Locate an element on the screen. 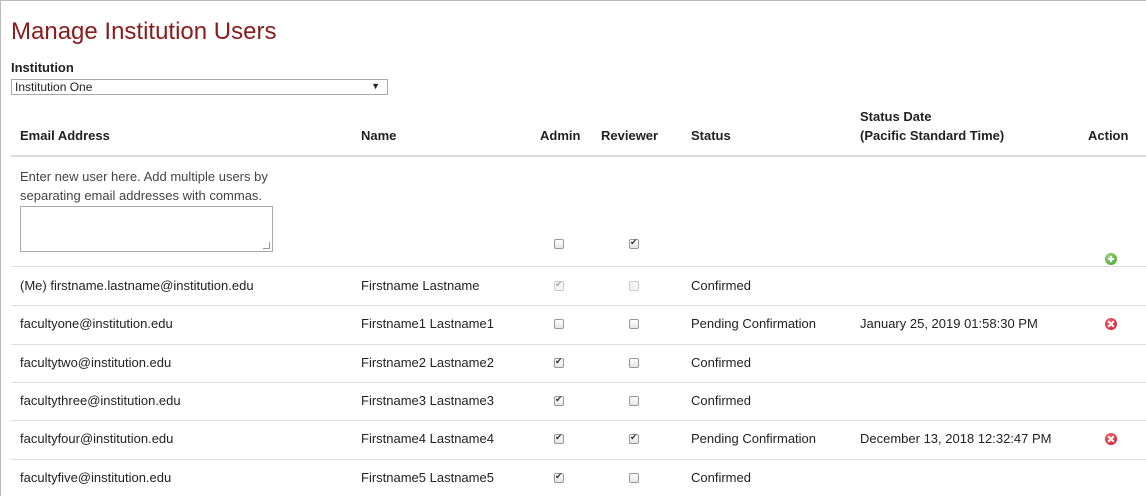 This screenshot has height=496, width=1146. header-reviewer: Reviewer is located at coordinates (630, 135).